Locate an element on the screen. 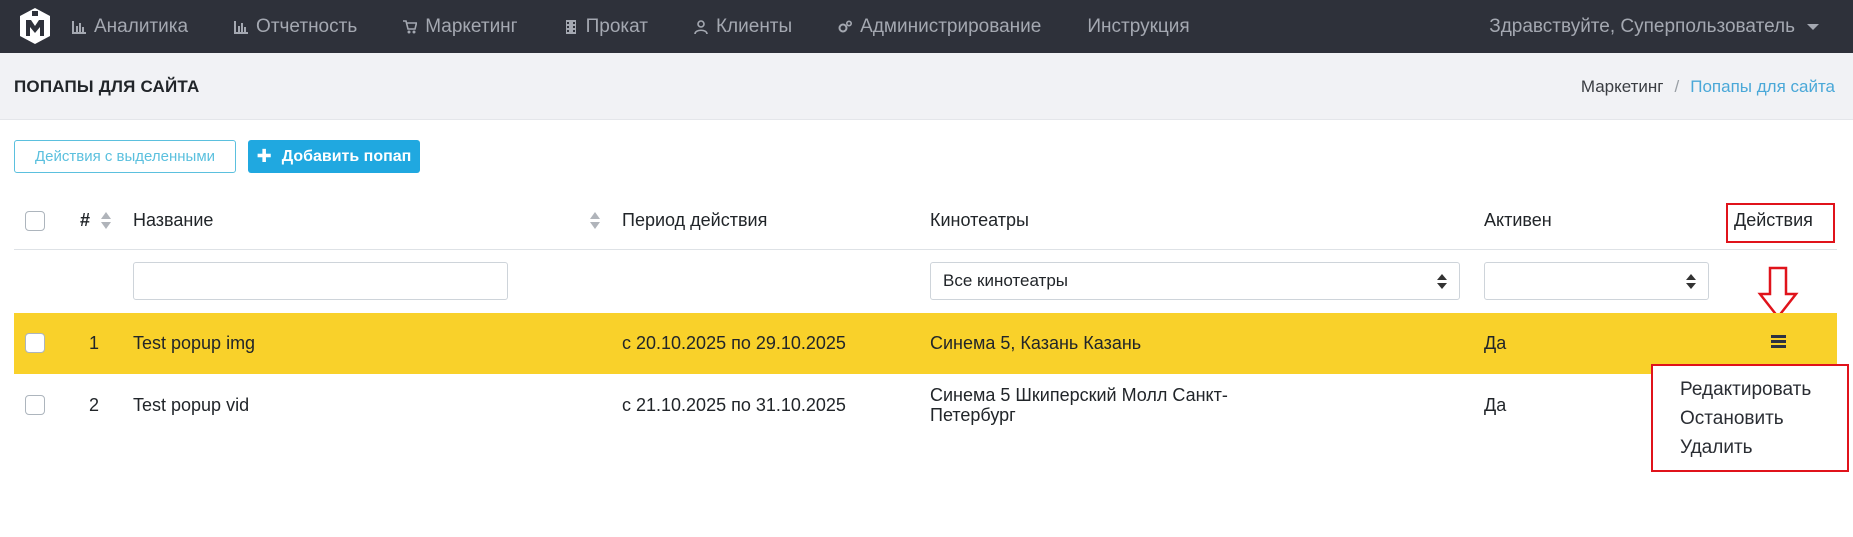  user-icon is located at coordinates (701, 26).